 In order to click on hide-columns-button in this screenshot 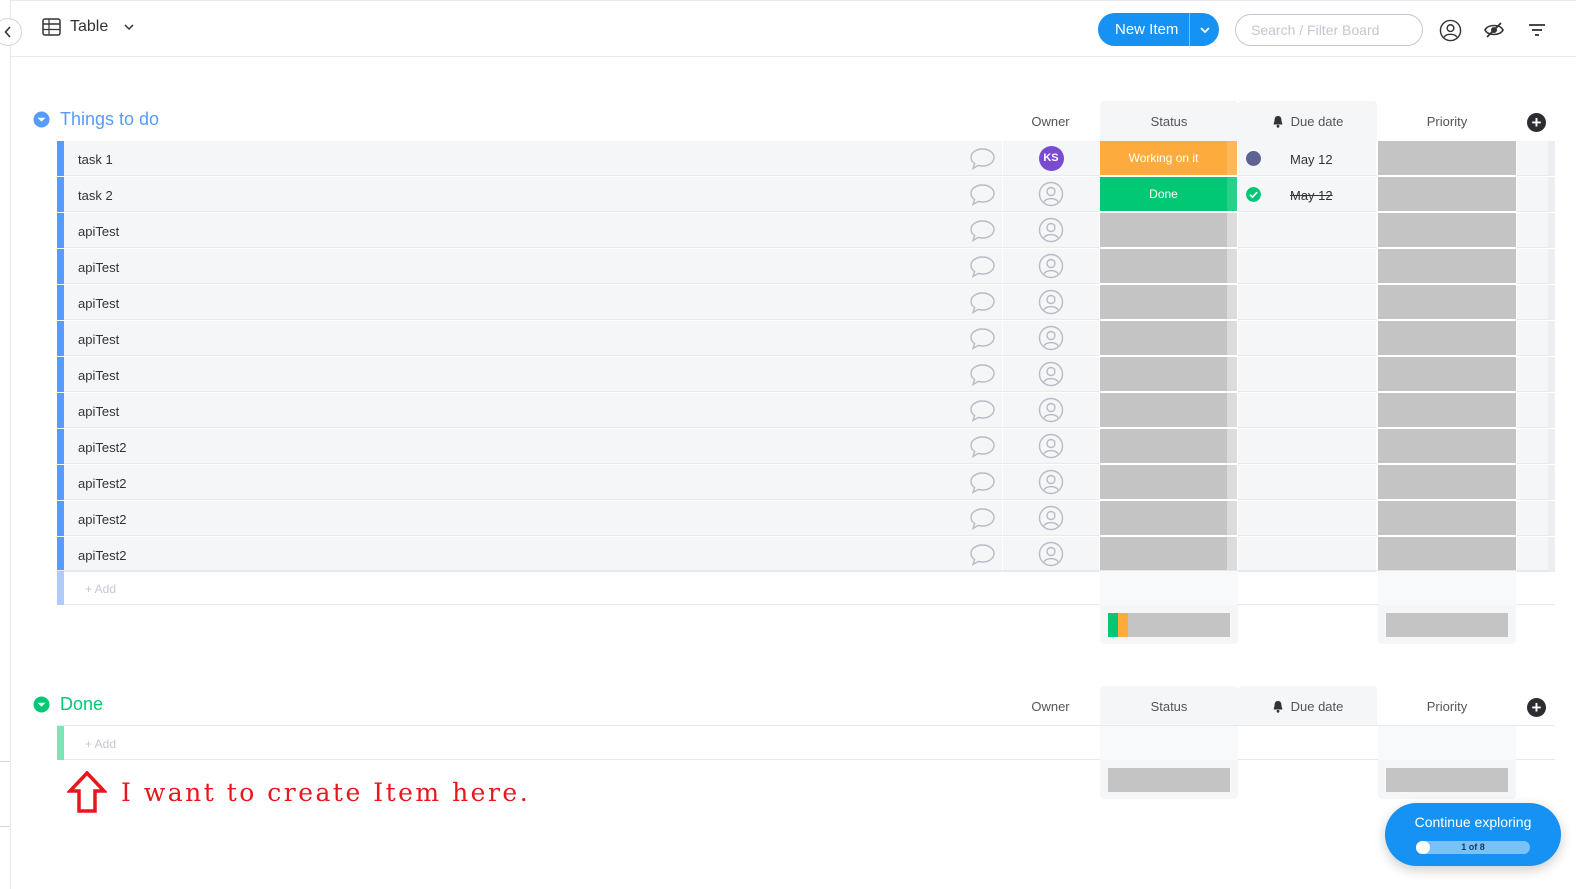, I will do `click(1494, 30)`.